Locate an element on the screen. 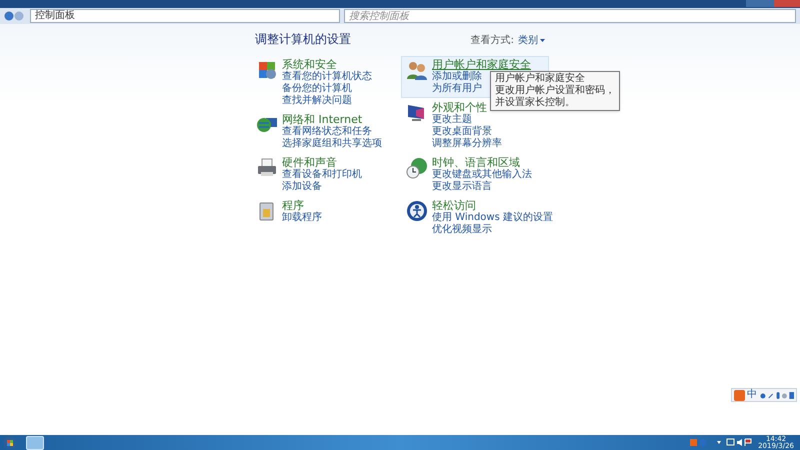  breadcrumb: 控制面板 is located at coordinates (55, 16).